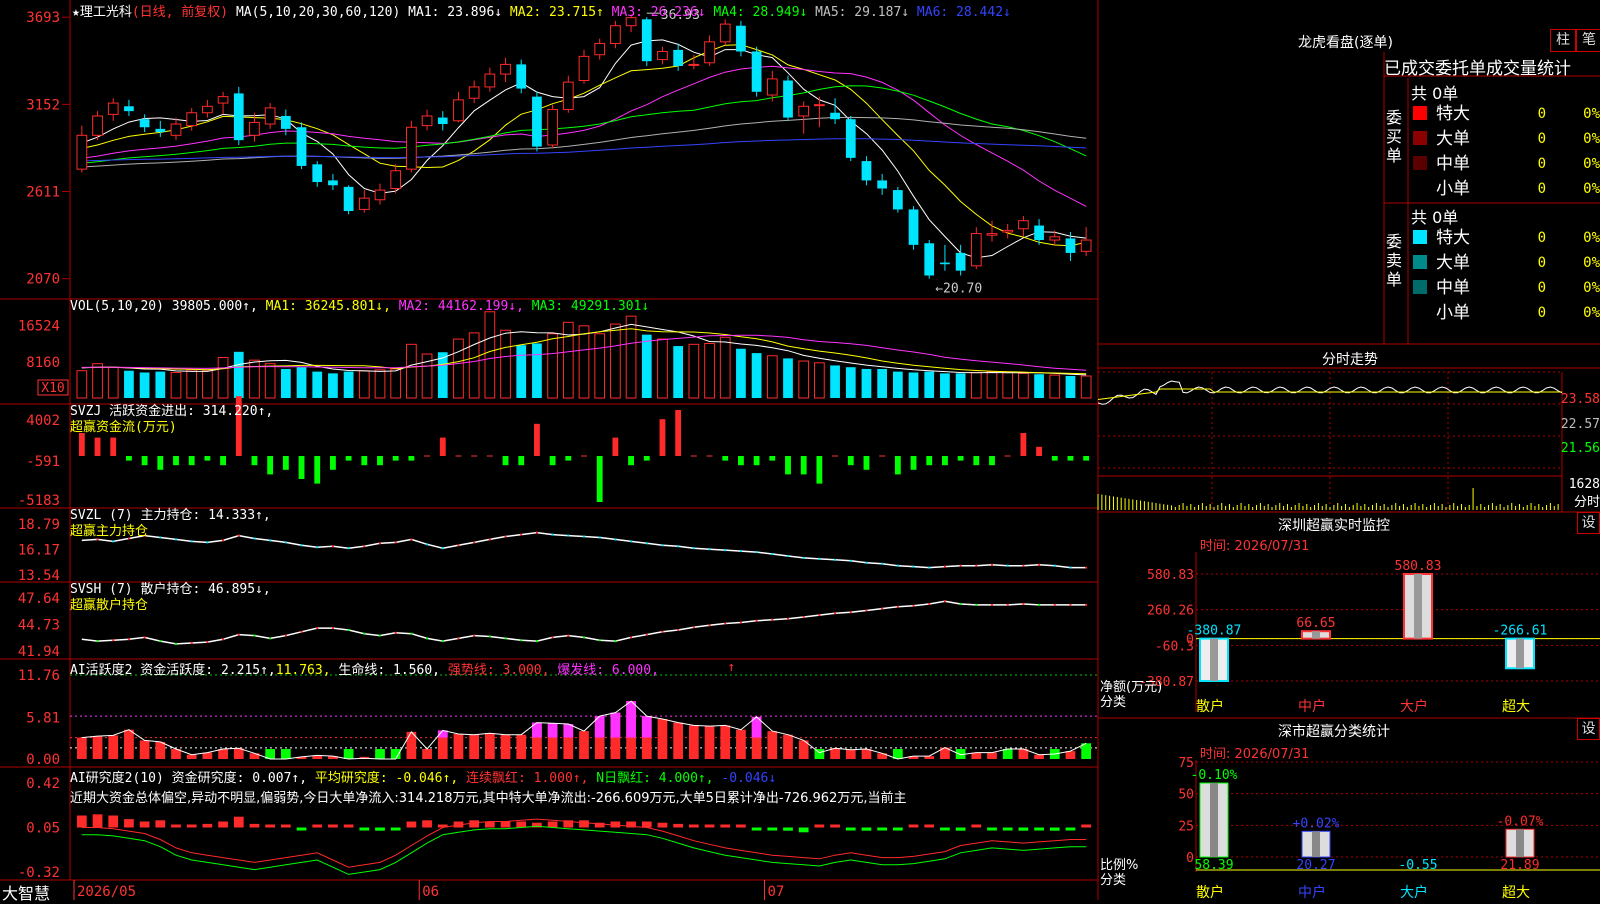  Describe the element at coordinates (1492, 66) in the screenshot. I see `order-stats-tabs: 已成交委托单成交量统计` at that location.